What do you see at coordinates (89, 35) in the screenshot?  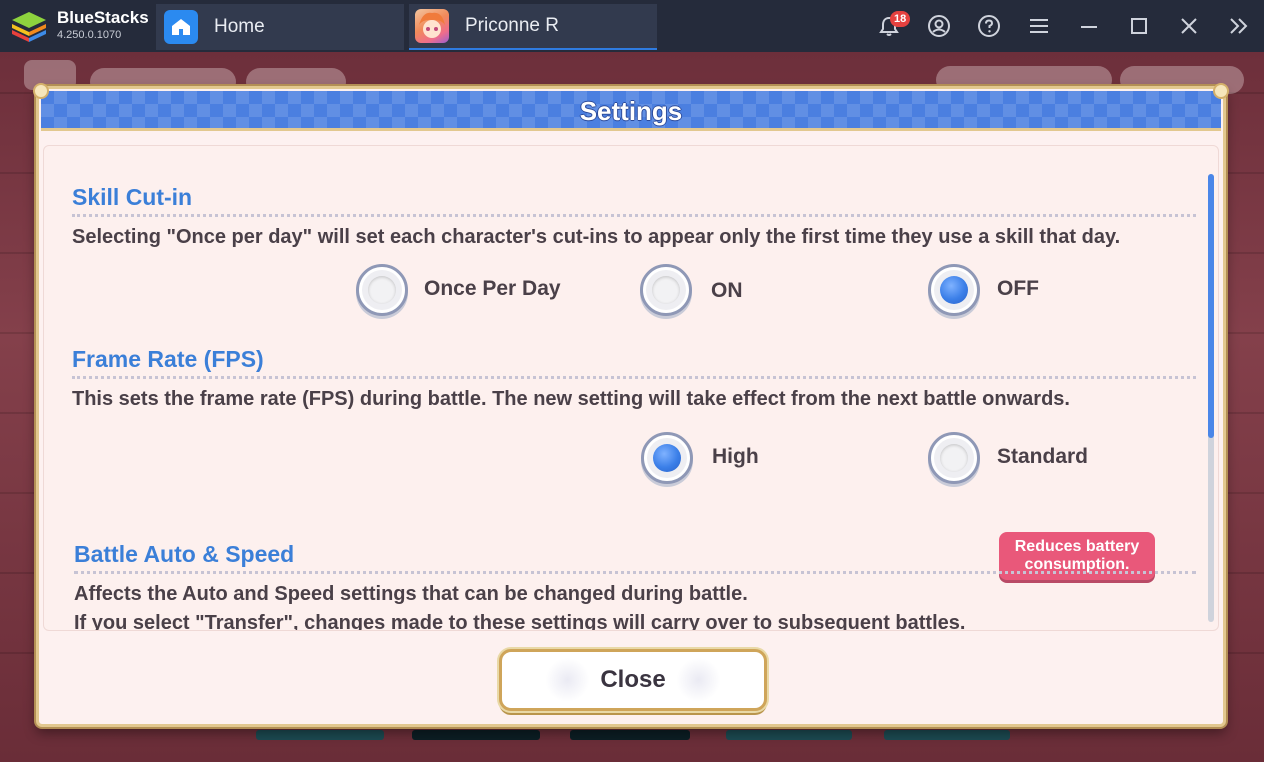 I see `app-version: 4.250.0.1070` at bounding box center [89, 35].